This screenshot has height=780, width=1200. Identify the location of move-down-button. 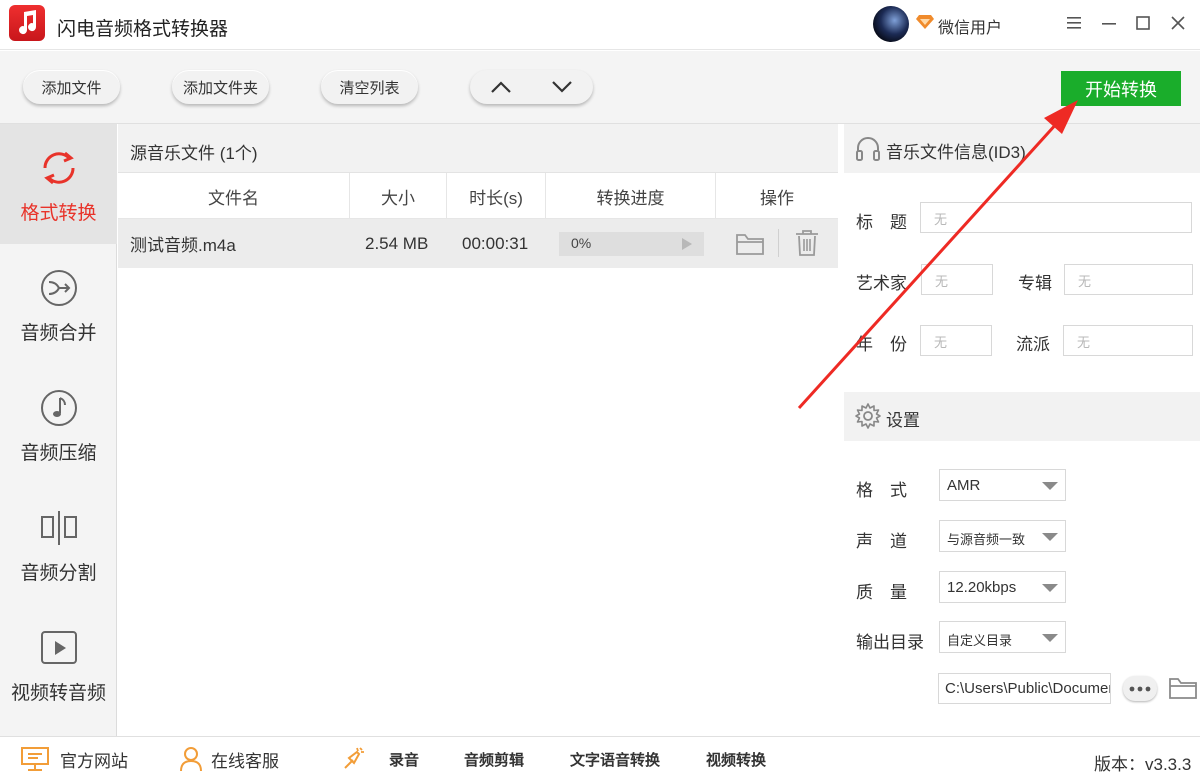
(563, 87).